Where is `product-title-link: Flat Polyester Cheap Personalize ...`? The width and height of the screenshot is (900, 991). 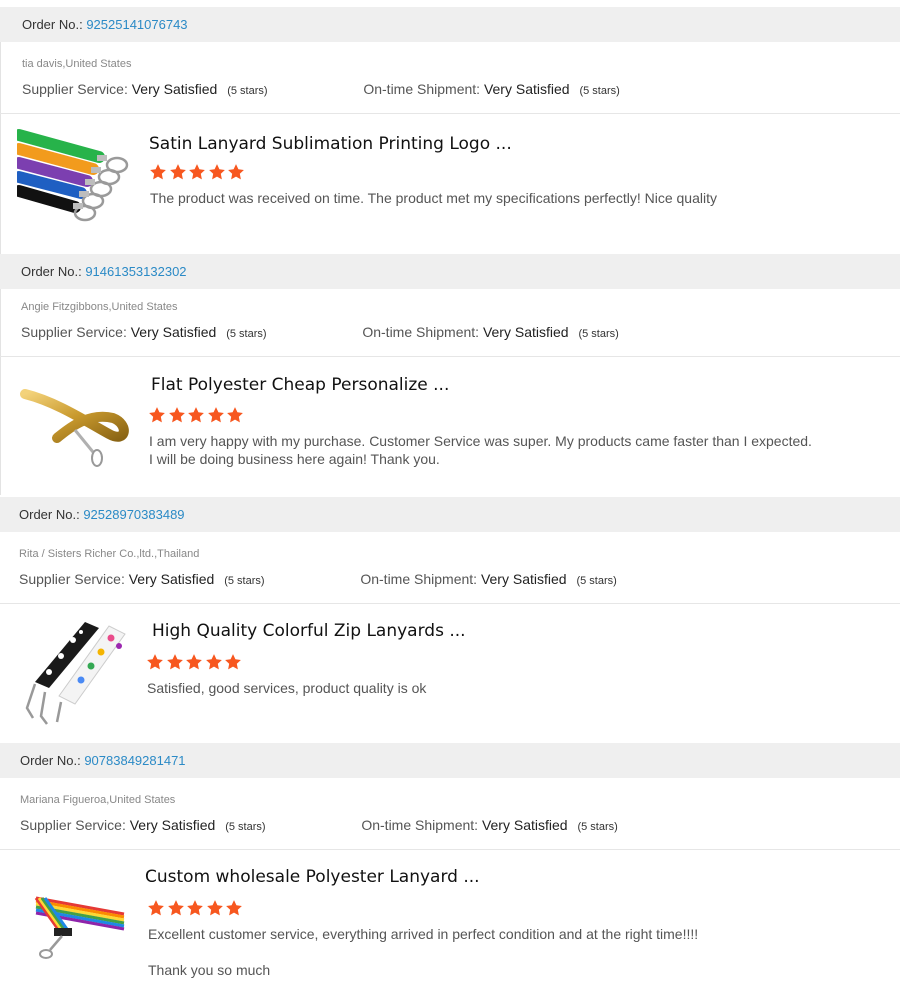 product-title-link: Flat Polyester Cheap Personalize ... is located at coordinates (300, 385).